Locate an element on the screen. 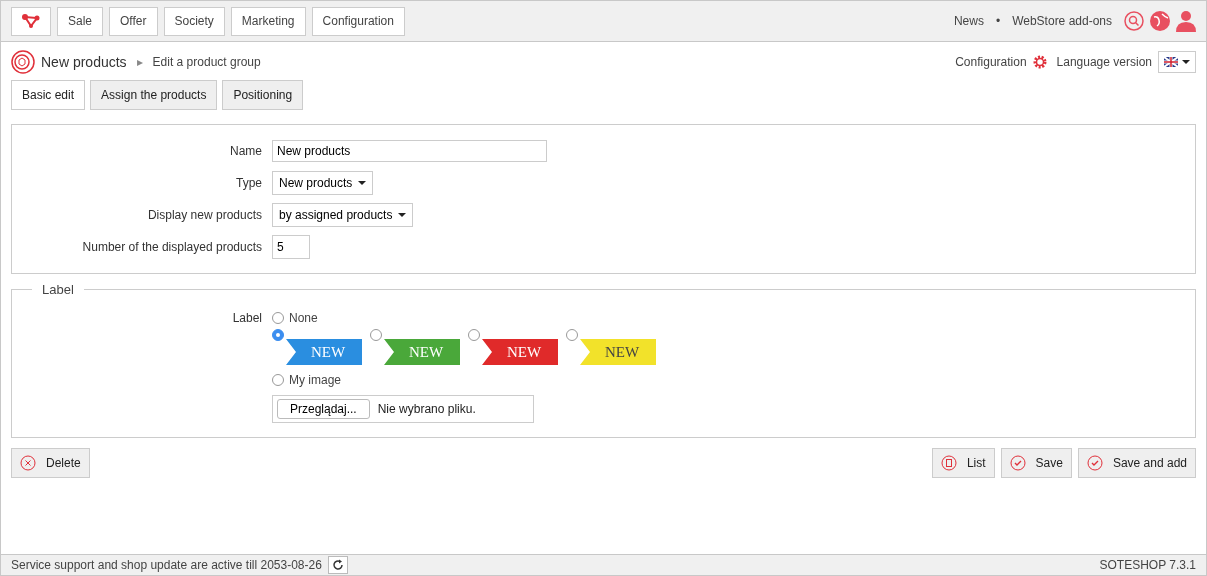  input-field: 5 is located at coordinates (291, 247).